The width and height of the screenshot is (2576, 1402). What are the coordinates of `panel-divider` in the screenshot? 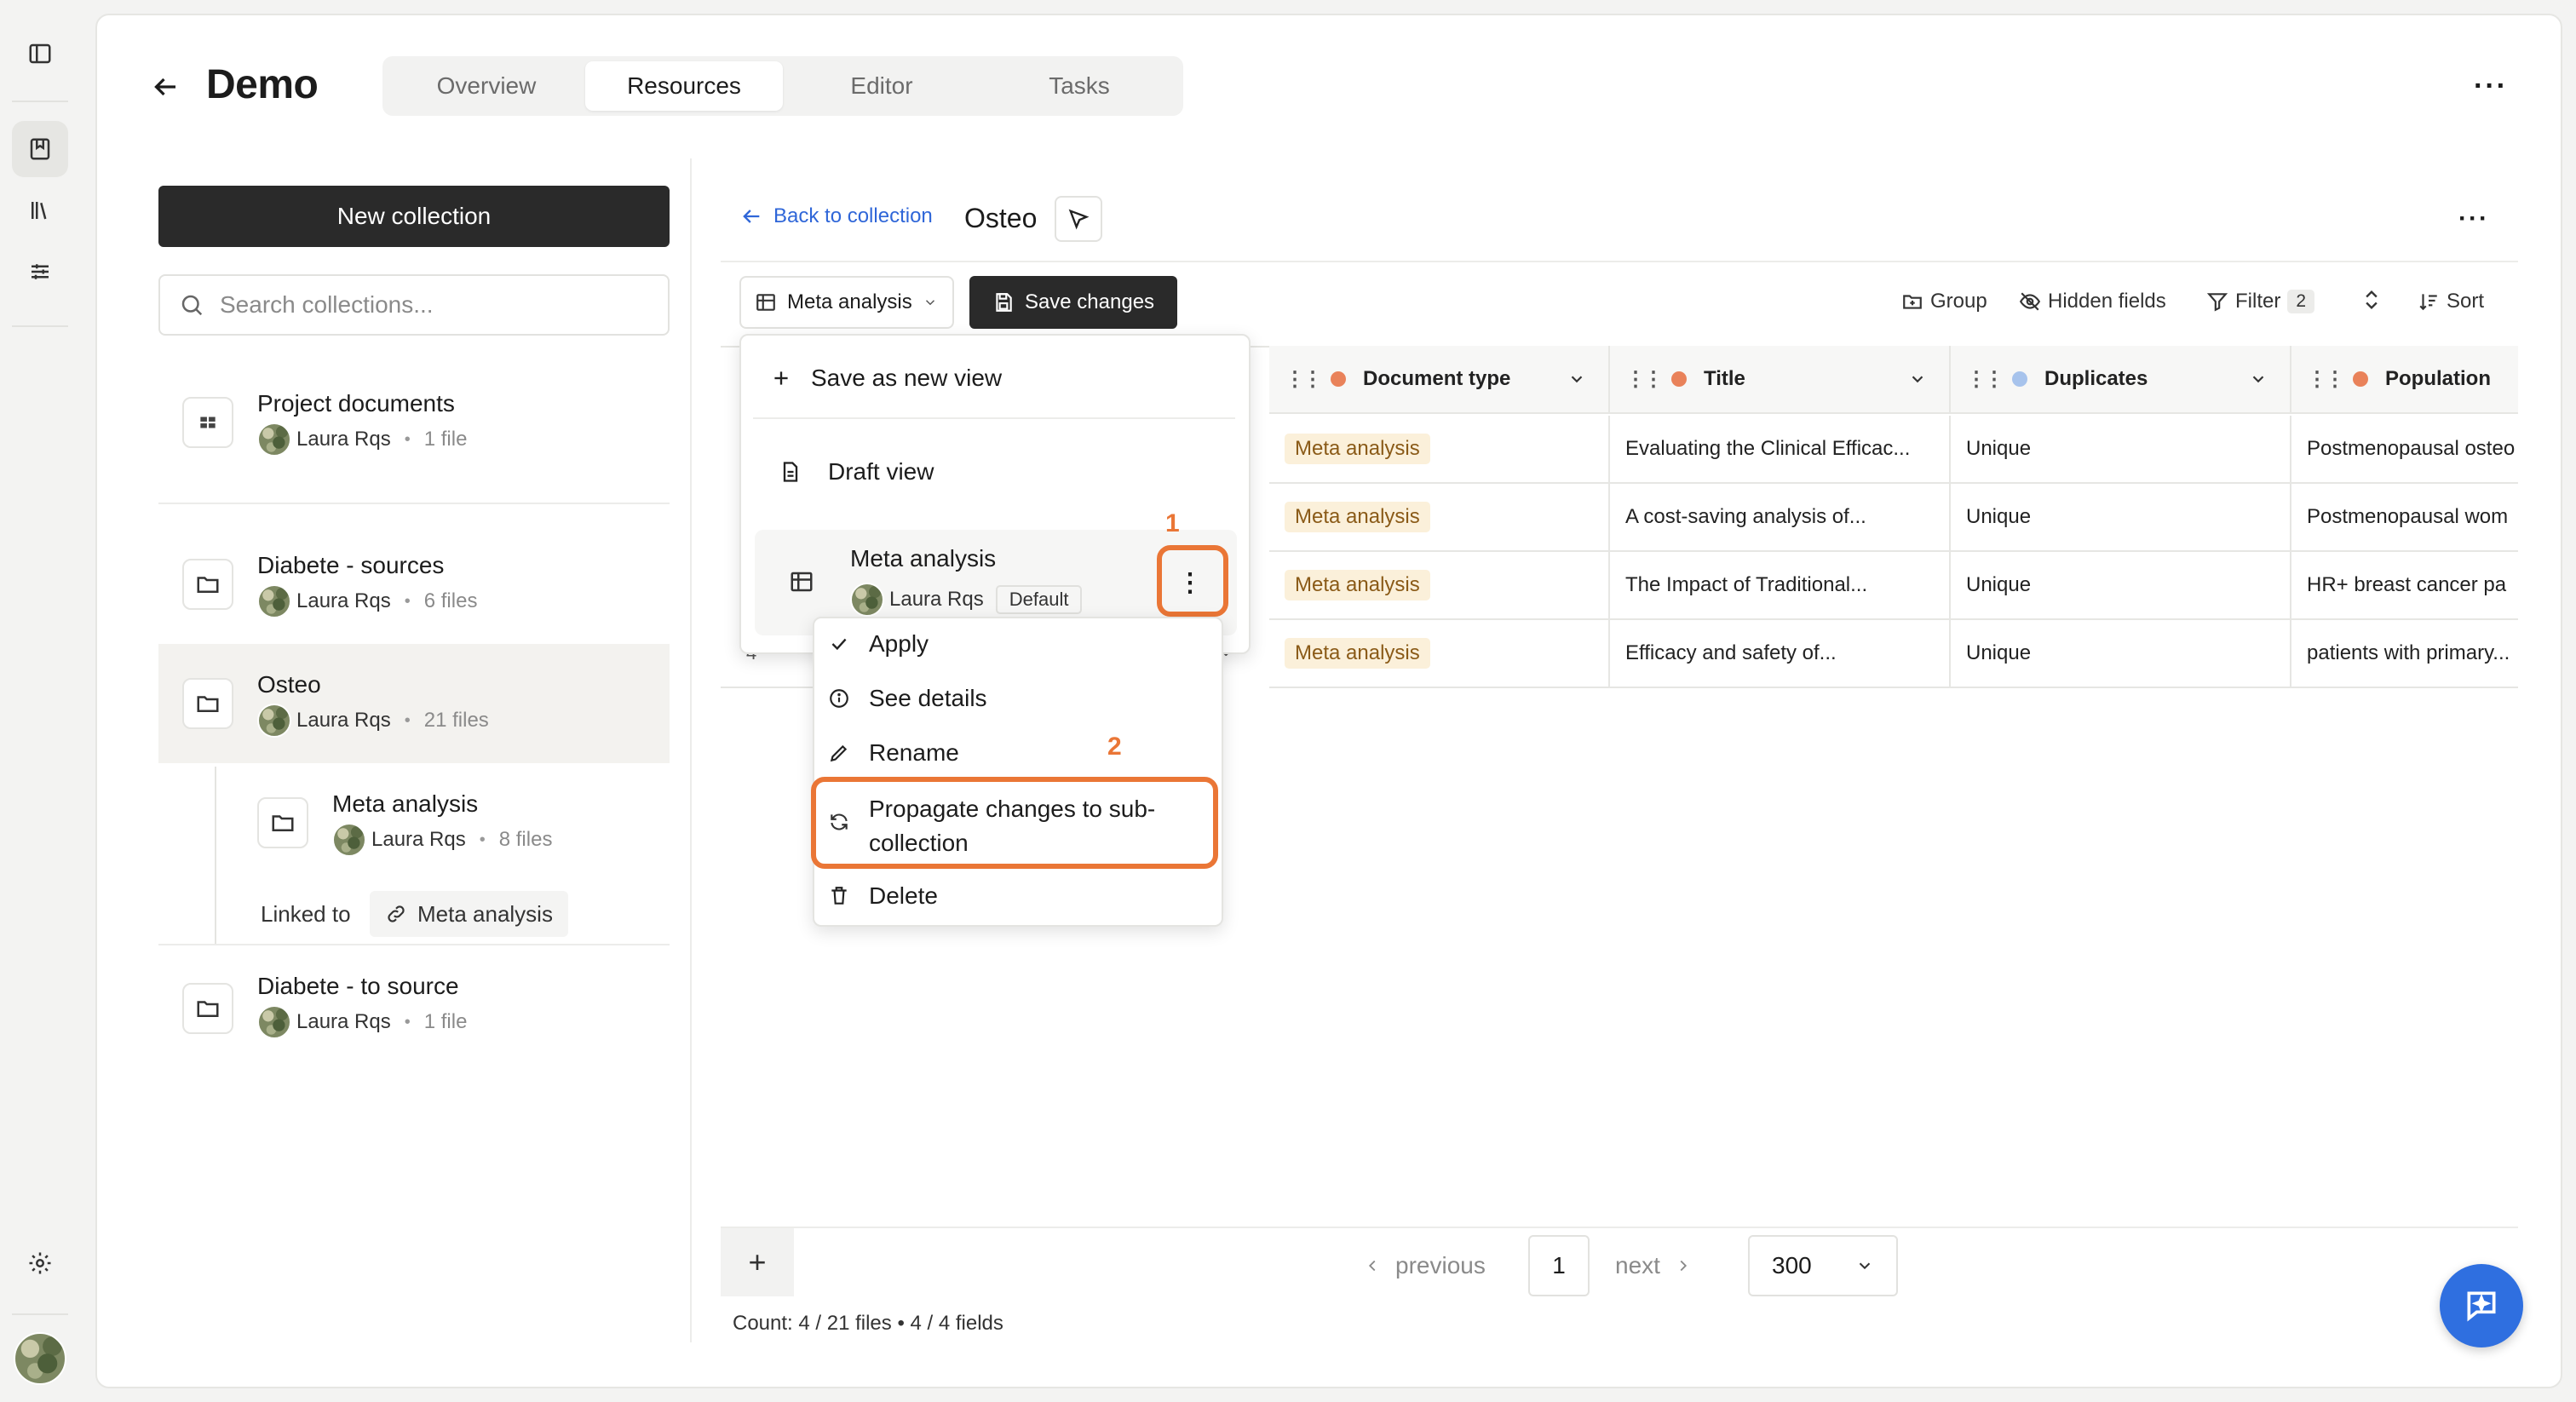 It's located at (691, 750).